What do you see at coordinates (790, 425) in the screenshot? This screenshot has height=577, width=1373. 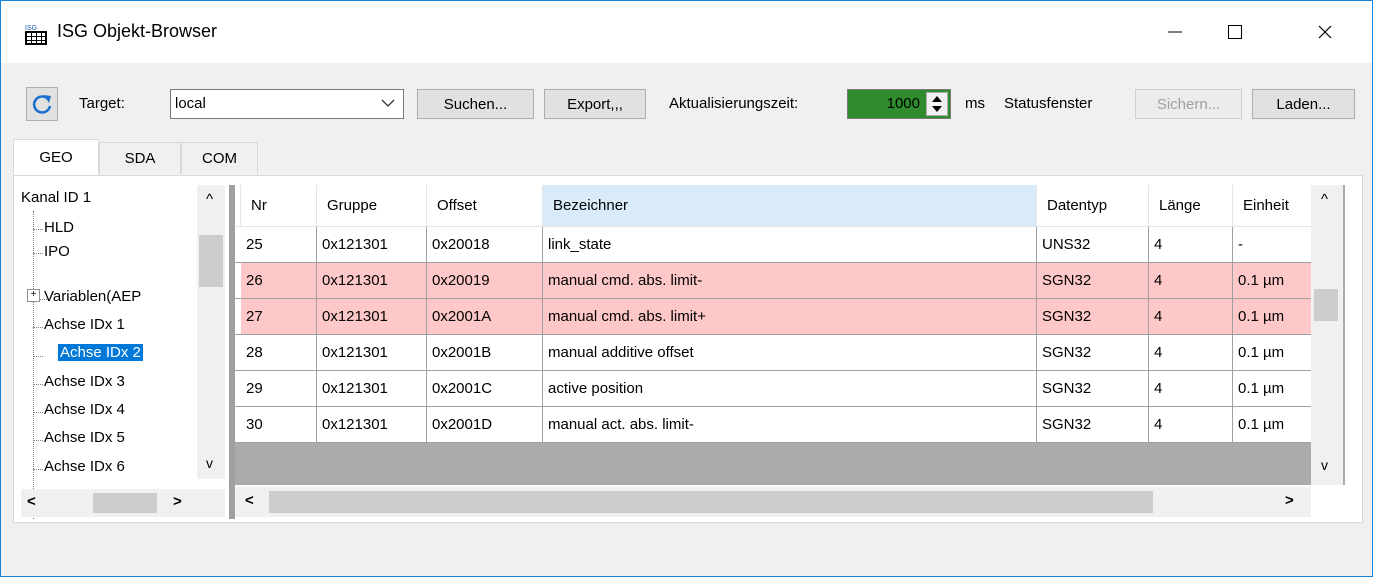 I see `cell-bezeichner: manual act. abs. limit-` at bounding box center [790, 425].